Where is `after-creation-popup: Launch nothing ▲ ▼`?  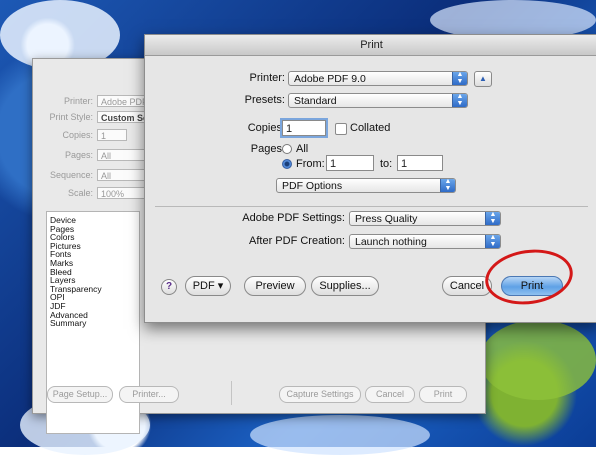 after-creation-popup: Launch nothing ▲ ▼ is located at coordinates (425, 241).